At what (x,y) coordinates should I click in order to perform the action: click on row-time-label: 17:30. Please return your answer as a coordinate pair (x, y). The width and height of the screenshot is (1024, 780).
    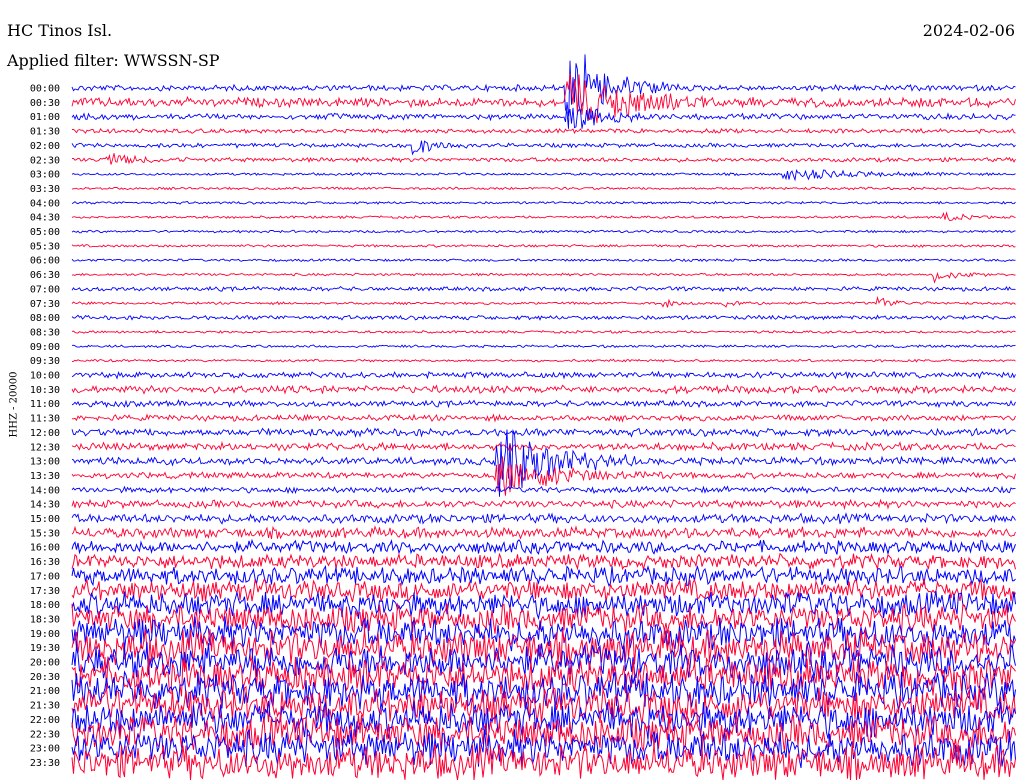
    Looking at the image, I should click on (45, 591).